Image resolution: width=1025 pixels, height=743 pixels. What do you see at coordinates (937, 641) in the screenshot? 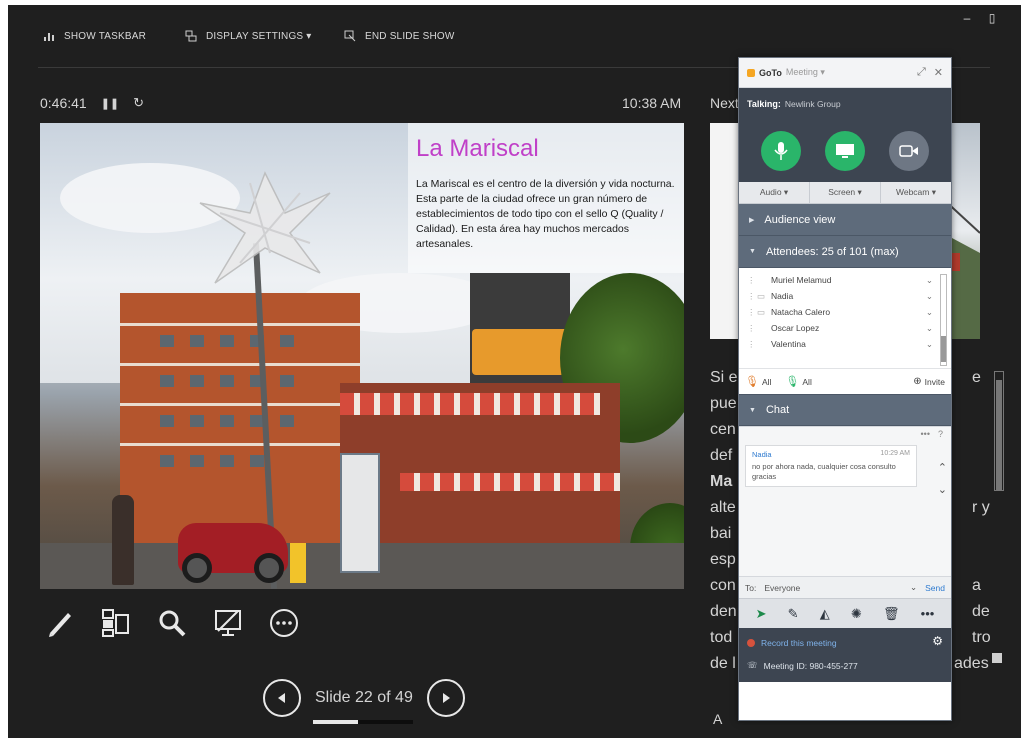
I see `gear-icon: ⚙` at bounding box center [937, 641].